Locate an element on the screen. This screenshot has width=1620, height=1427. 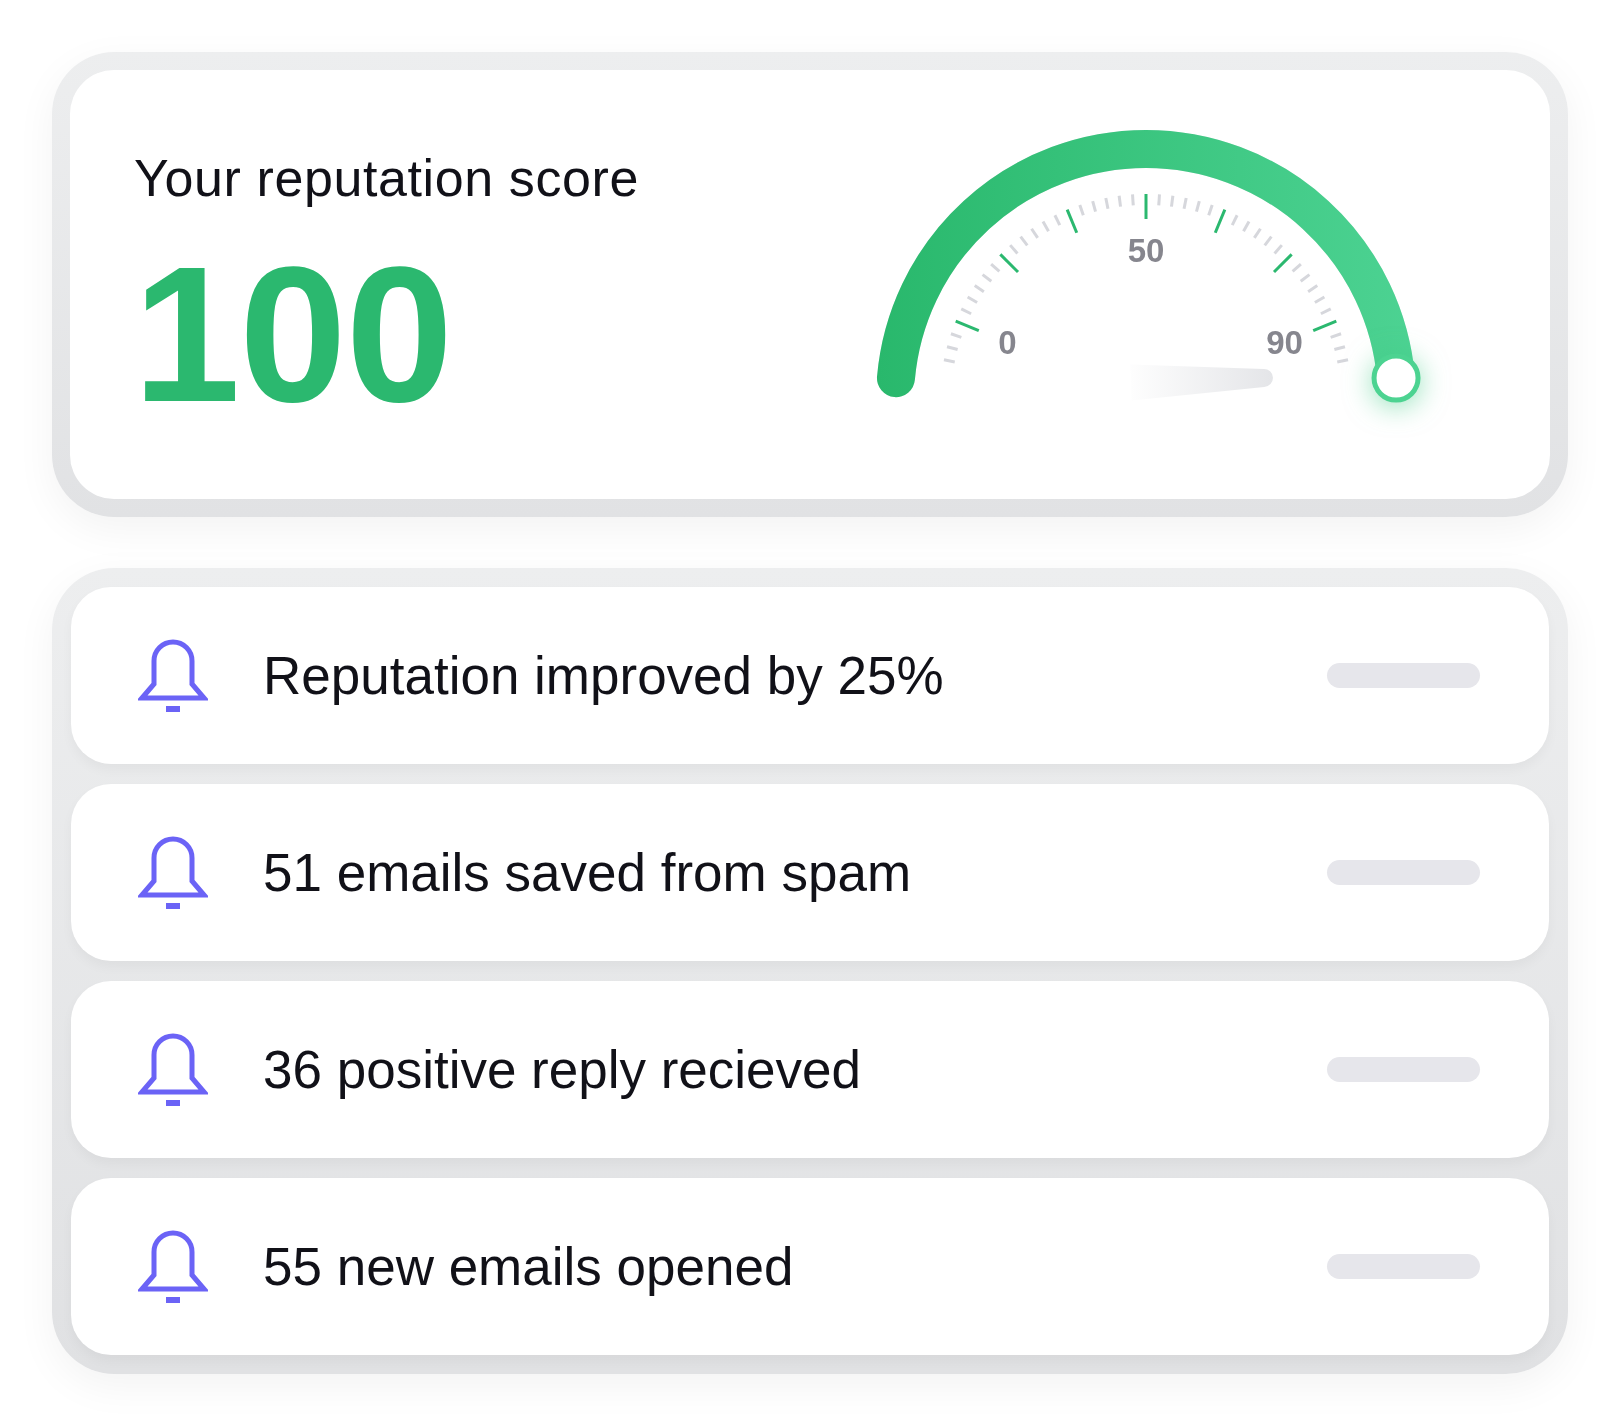
gauge-label: 0 is located at coordinates (1007, 343).